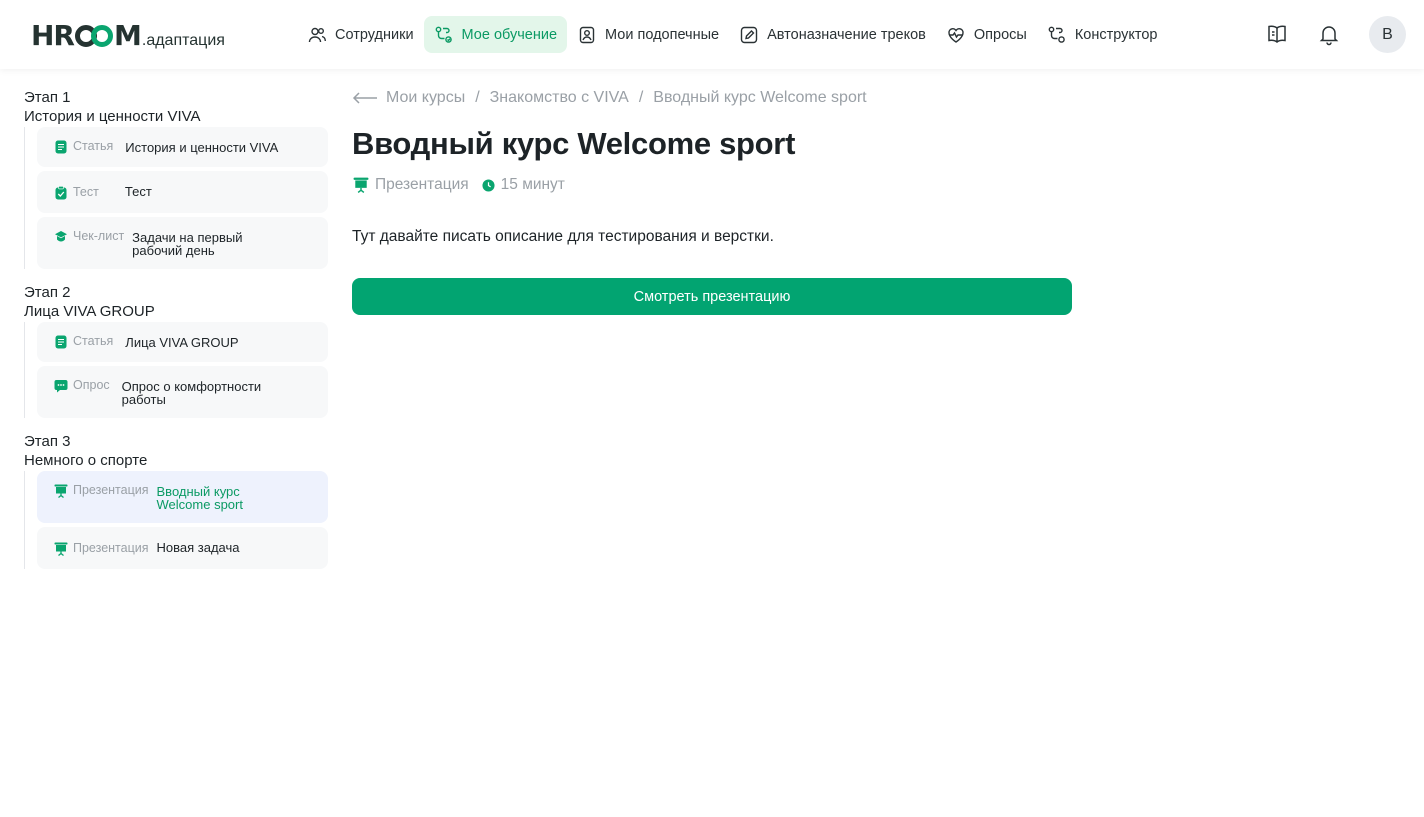  I want to click on heart-pulse-icon, so click(956, 35).